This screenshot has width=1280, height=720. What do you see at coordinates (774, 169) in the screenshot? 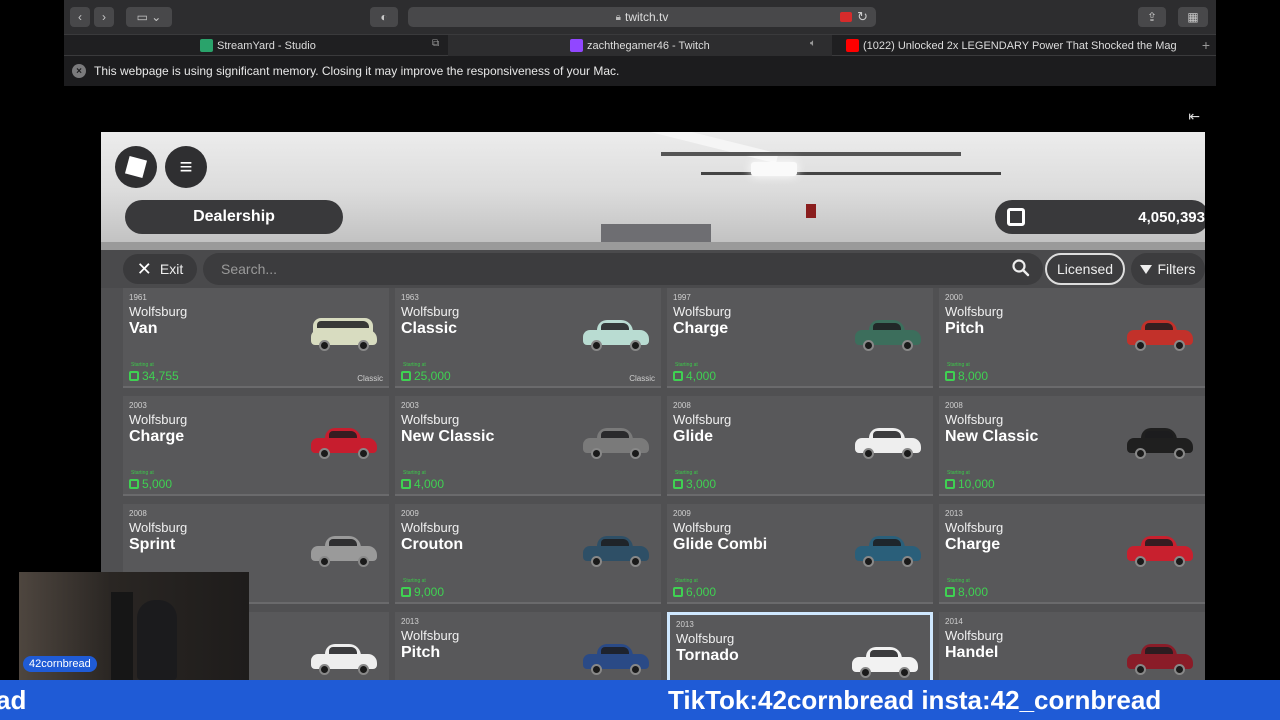
I see `ceiling-lamp` at bounding box center [774, 169].